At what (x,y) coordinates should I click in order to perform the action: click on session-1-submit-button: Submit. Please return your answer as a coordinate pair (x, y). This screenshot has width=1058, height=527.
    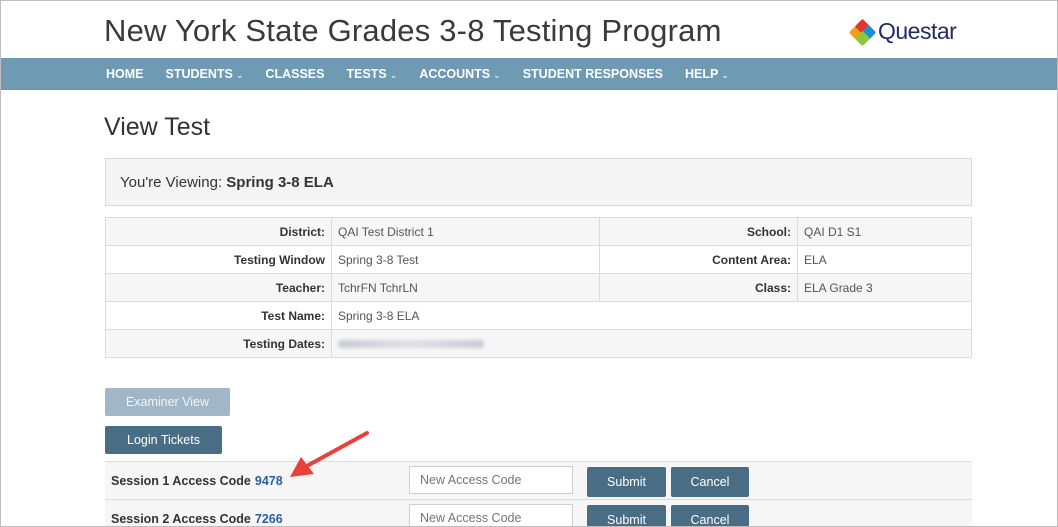
    Looking at the image, I should click on (626, 482).